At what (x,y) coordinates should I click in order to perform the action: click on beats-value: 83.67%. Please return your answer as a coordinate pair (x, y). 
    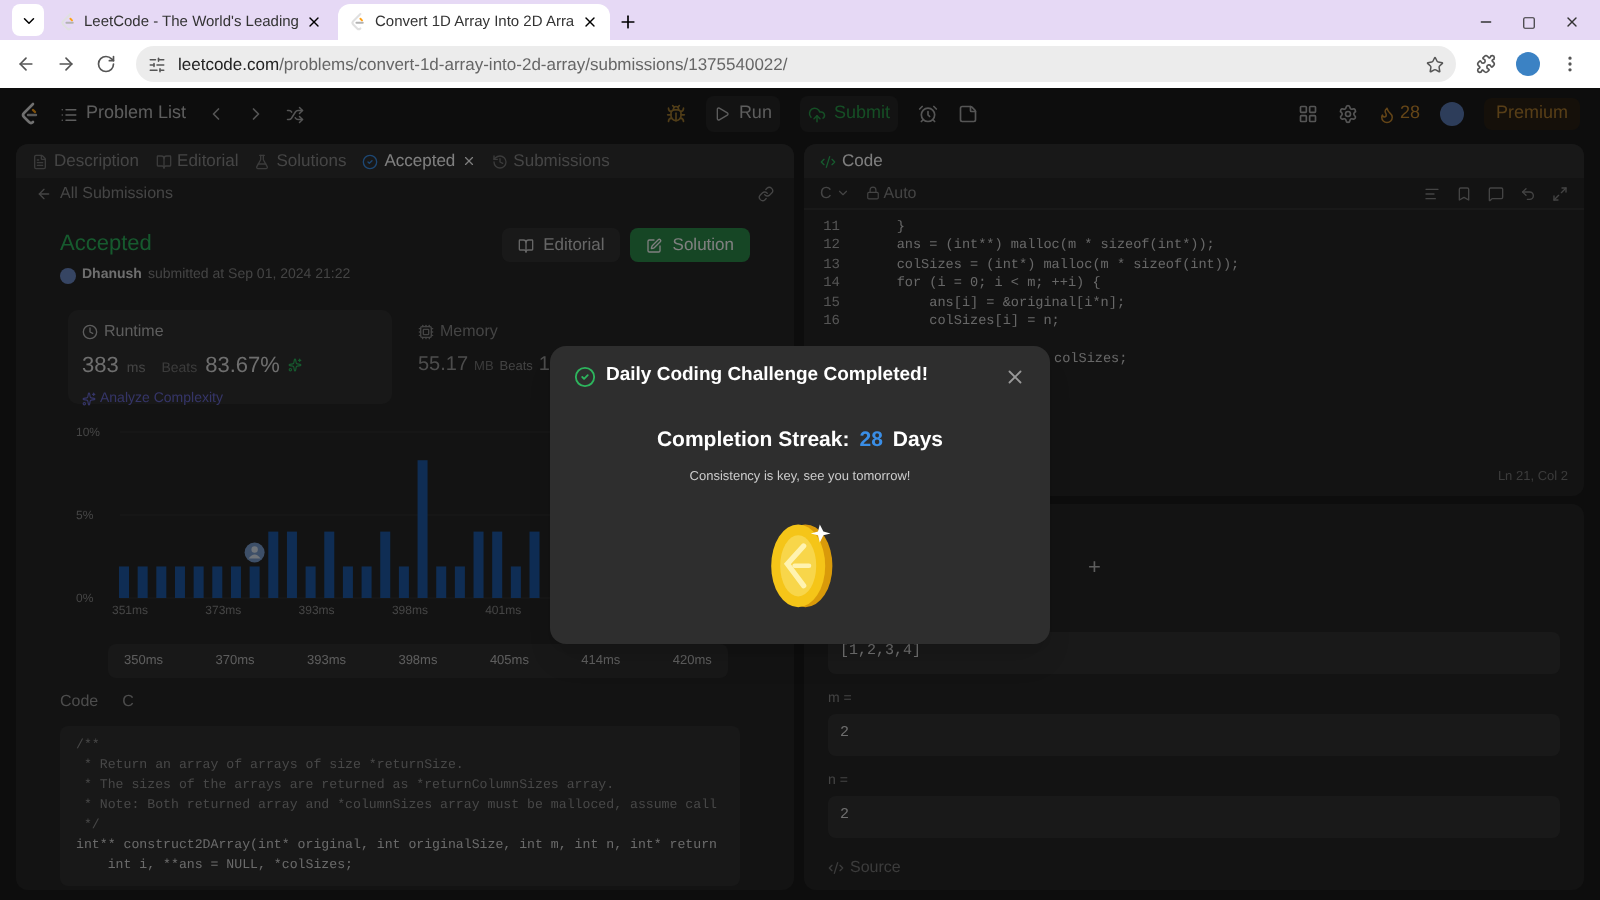
    Looking at the image, I should click on (242, 367).